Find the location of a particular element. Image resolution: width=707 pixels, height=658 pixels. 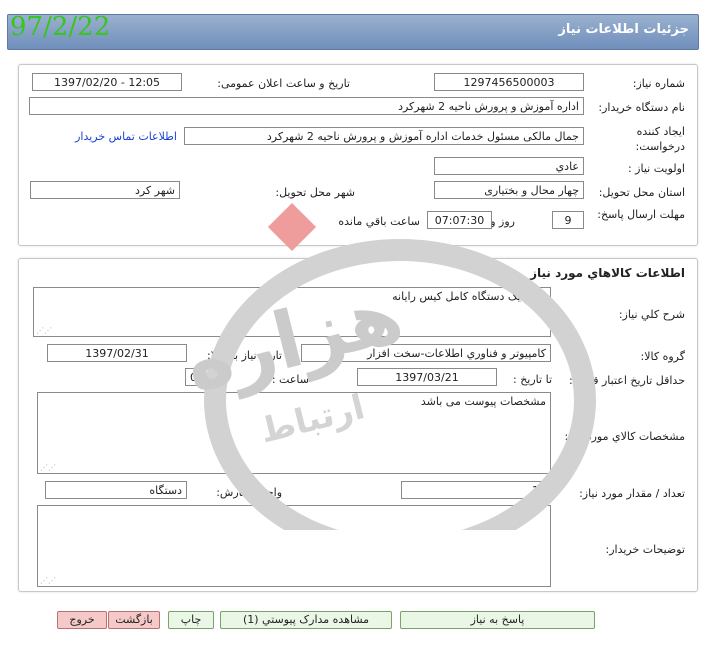

buyer-org-label: نام دستگاه خریدار: is located at coordinates (641, 107).